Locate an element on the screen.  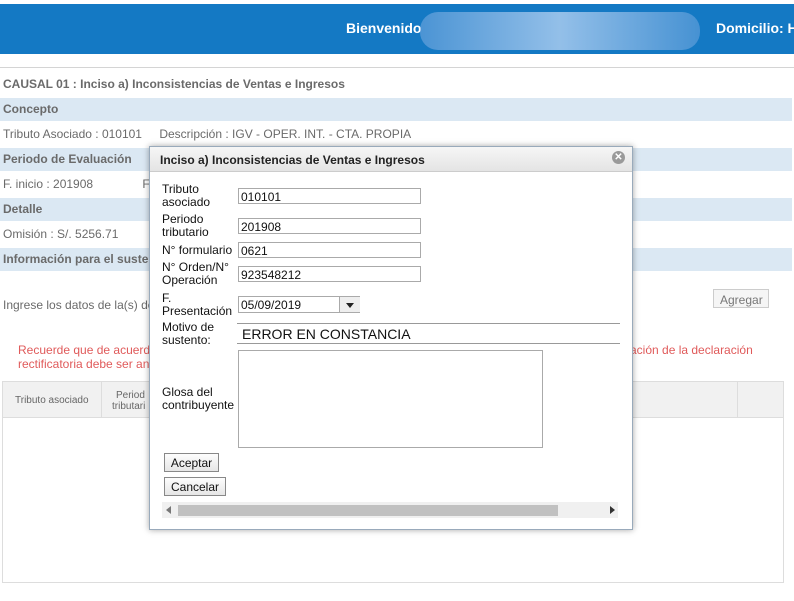
formulario-label: N° formulario is located at coordinates (197, 250).